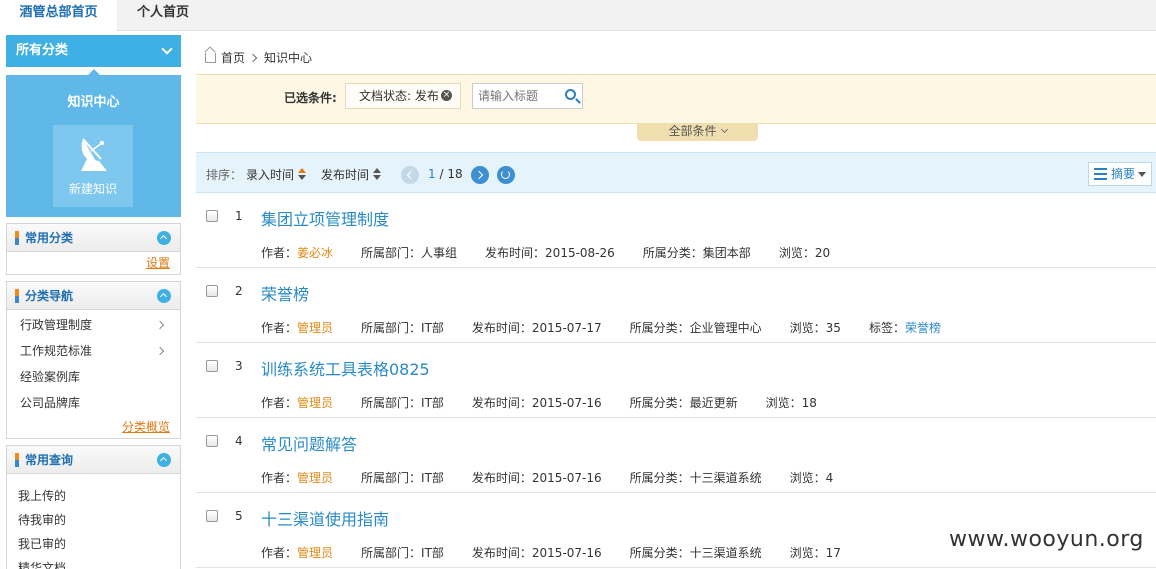  I want to click on chevron-down-icon, so click(167, 49).